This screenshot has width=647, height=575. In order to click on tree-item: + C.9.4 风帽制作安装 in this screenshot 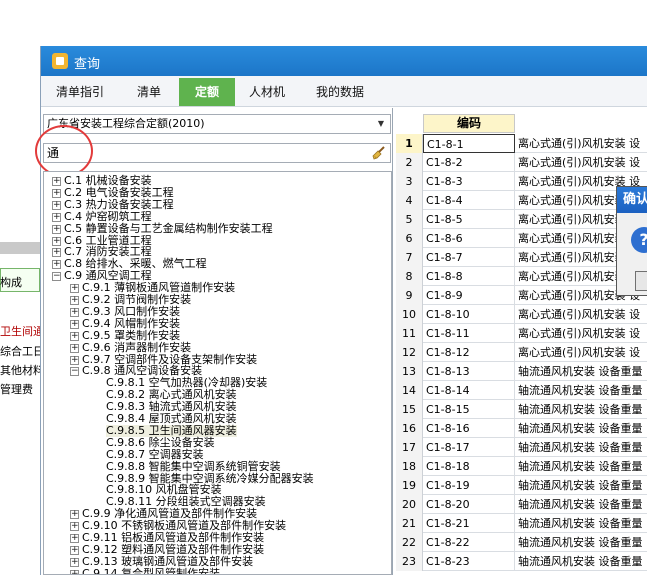, I will do `click(217, 323)`.